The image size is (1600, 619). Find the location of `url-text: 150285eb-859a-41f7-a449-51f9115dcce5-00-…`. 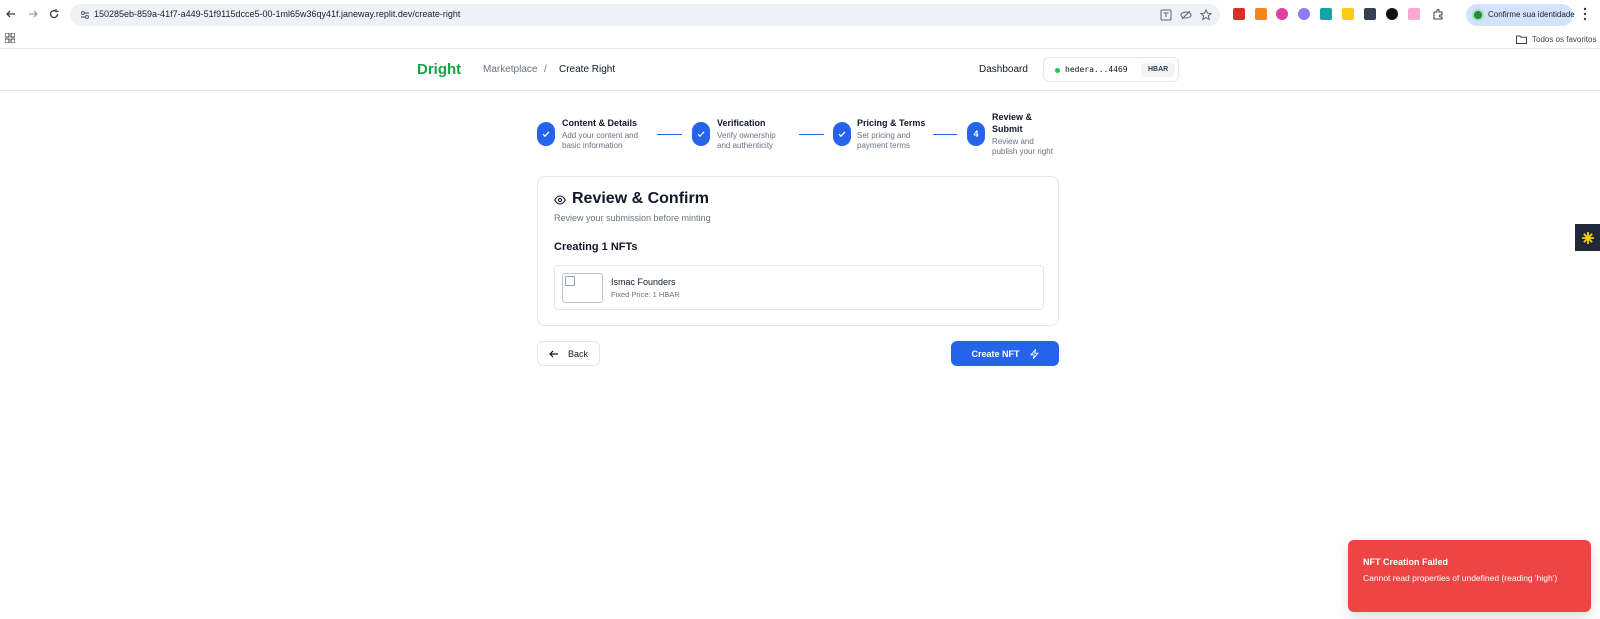

url-text: 150285eb-859a-41f7-a449-51f9115dcce5-00-… is located at coordinates (277, 14).